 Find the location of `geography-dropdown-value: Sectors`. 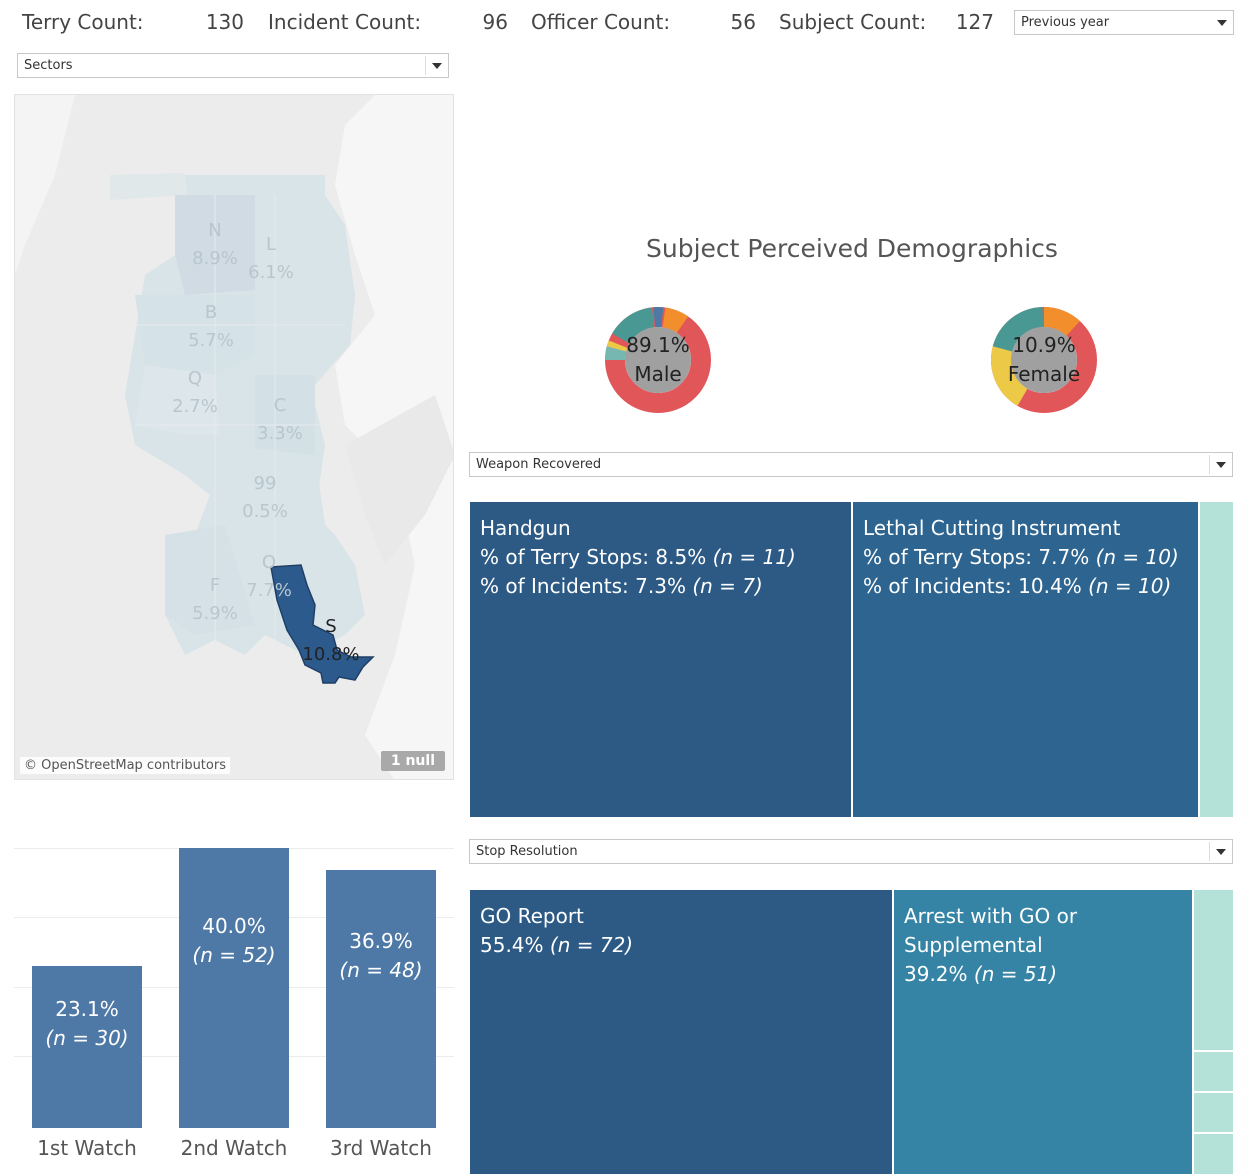

geography-dropdown-value: Sectors is located at coordinates (48, 65).